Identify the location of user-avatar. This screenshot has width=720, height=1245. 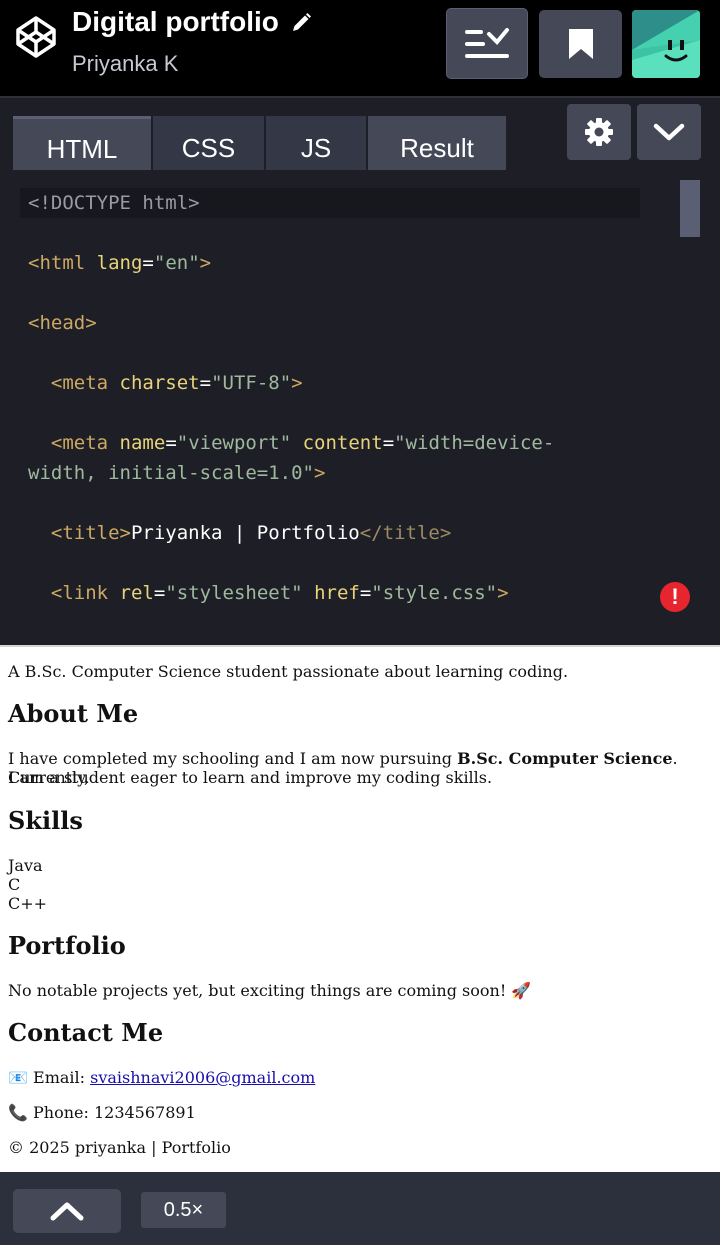
(666, 44).